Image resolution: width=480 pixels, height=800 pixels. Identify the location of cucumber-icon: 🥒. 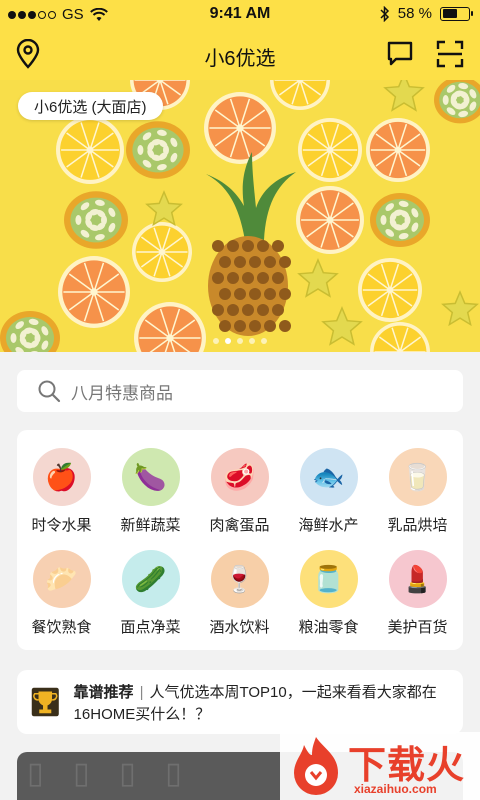
(150, 579).